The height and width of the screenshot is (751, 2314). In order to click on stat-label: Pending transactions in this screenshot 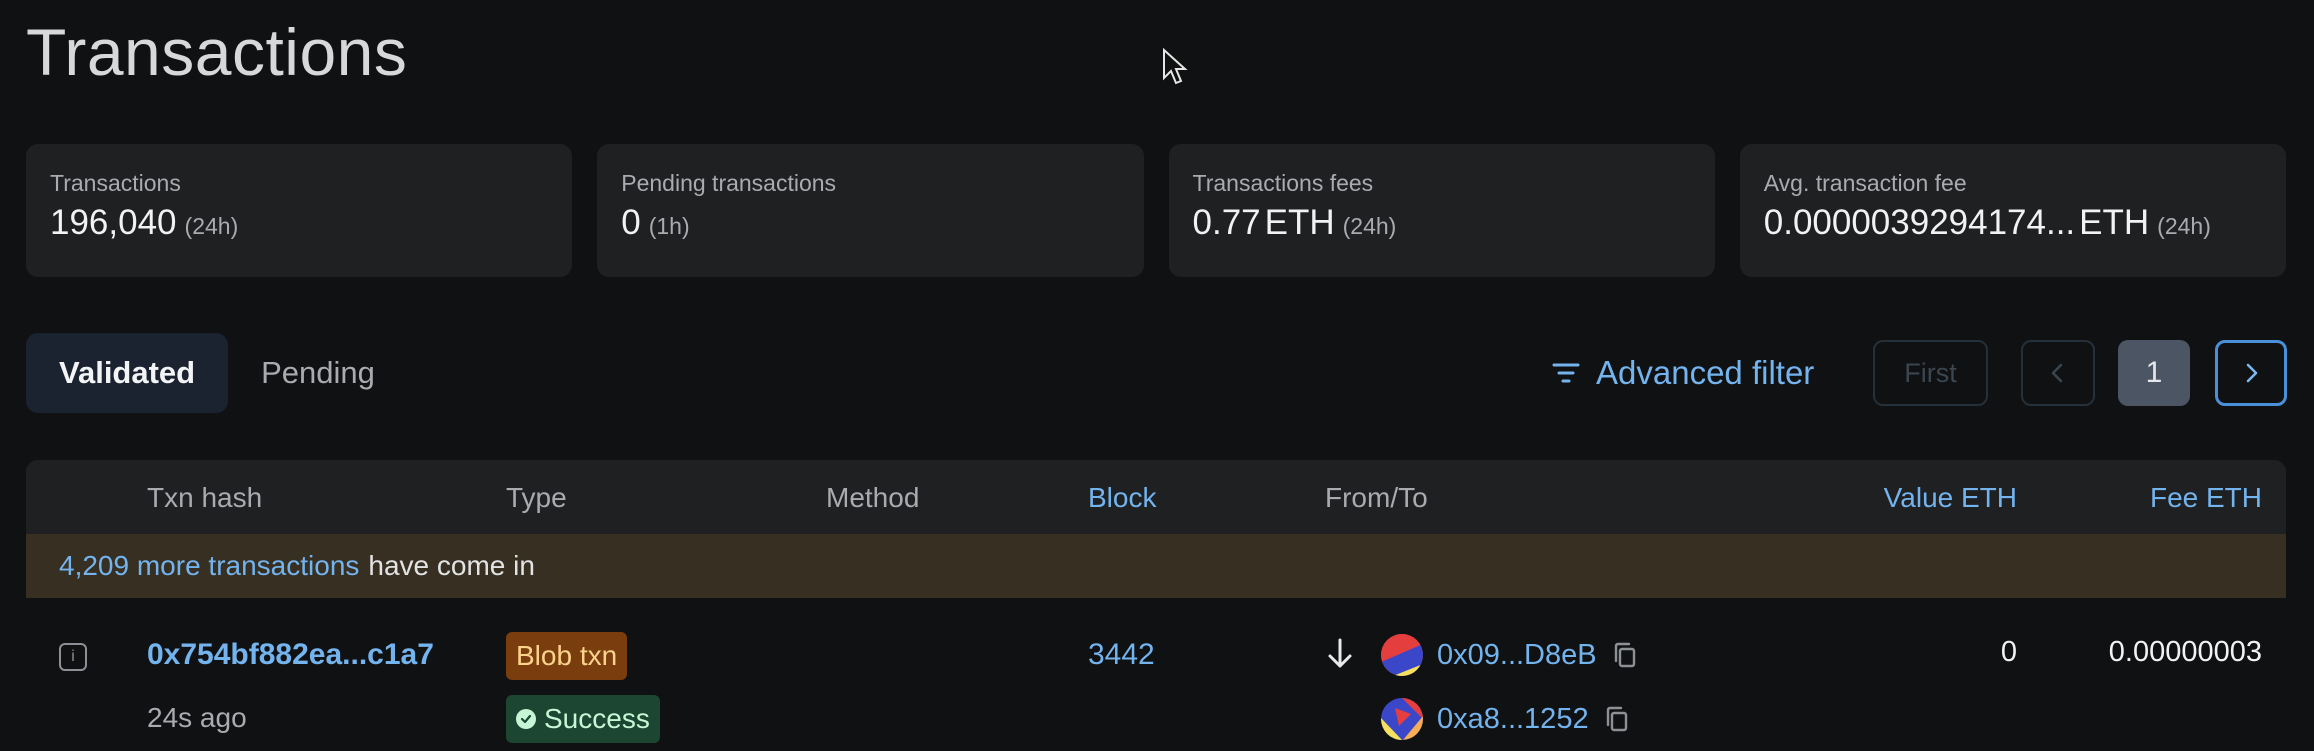, I will do `click(729, 183)`.